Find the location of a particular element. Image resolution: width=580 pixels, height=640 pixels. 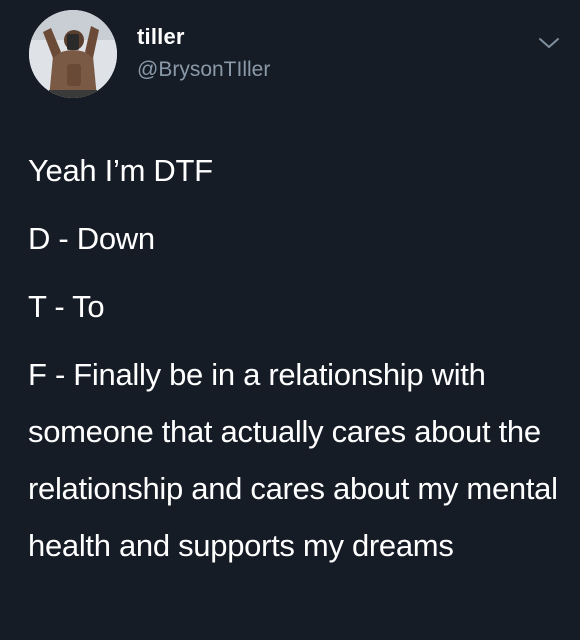

user-handle: @BrysonTIller is located at coordinates (203, 70).